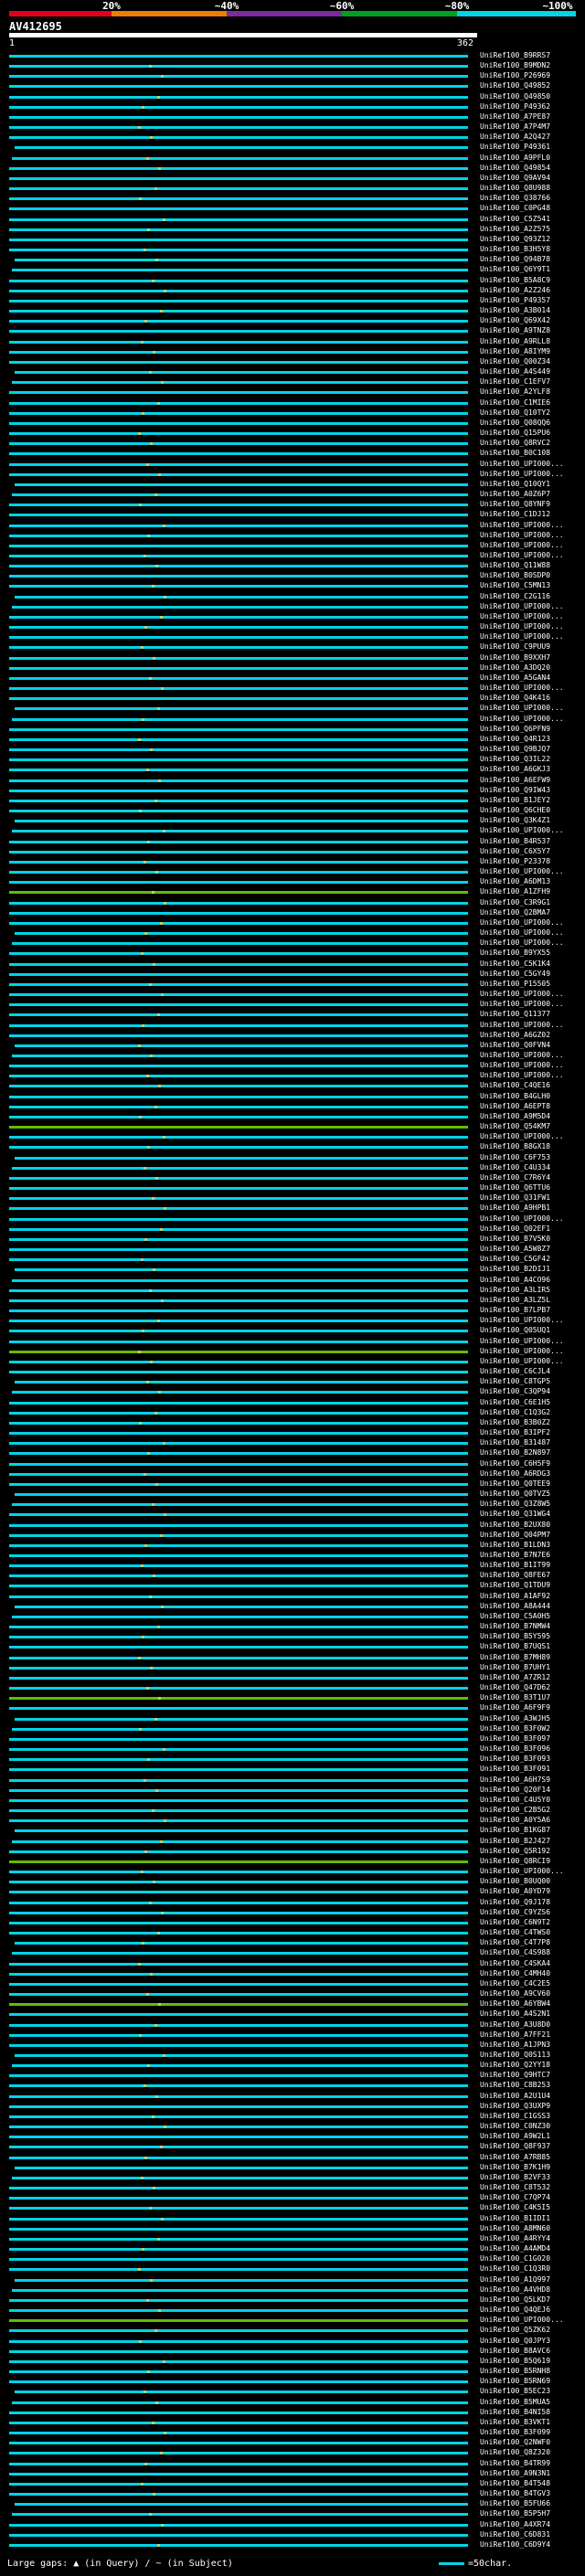  What do you see at coordinates (515, 780) in the screenshot?
I see `hit-label: UniRef100_A6EFW9` at bounding box center [515, 780].